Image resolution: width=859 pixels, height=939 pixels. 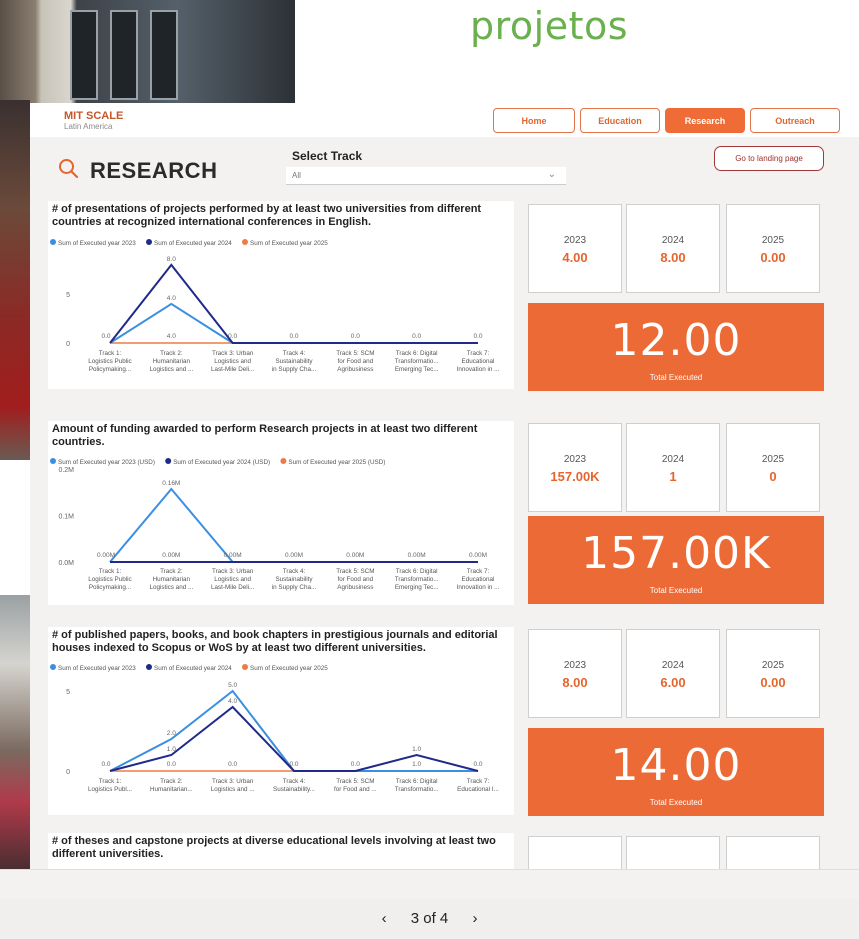 What do you see at coordinates (66, 470) in the screenshot?
I see `y-tick-label: 0.2M` at bounding box center [66, 470].